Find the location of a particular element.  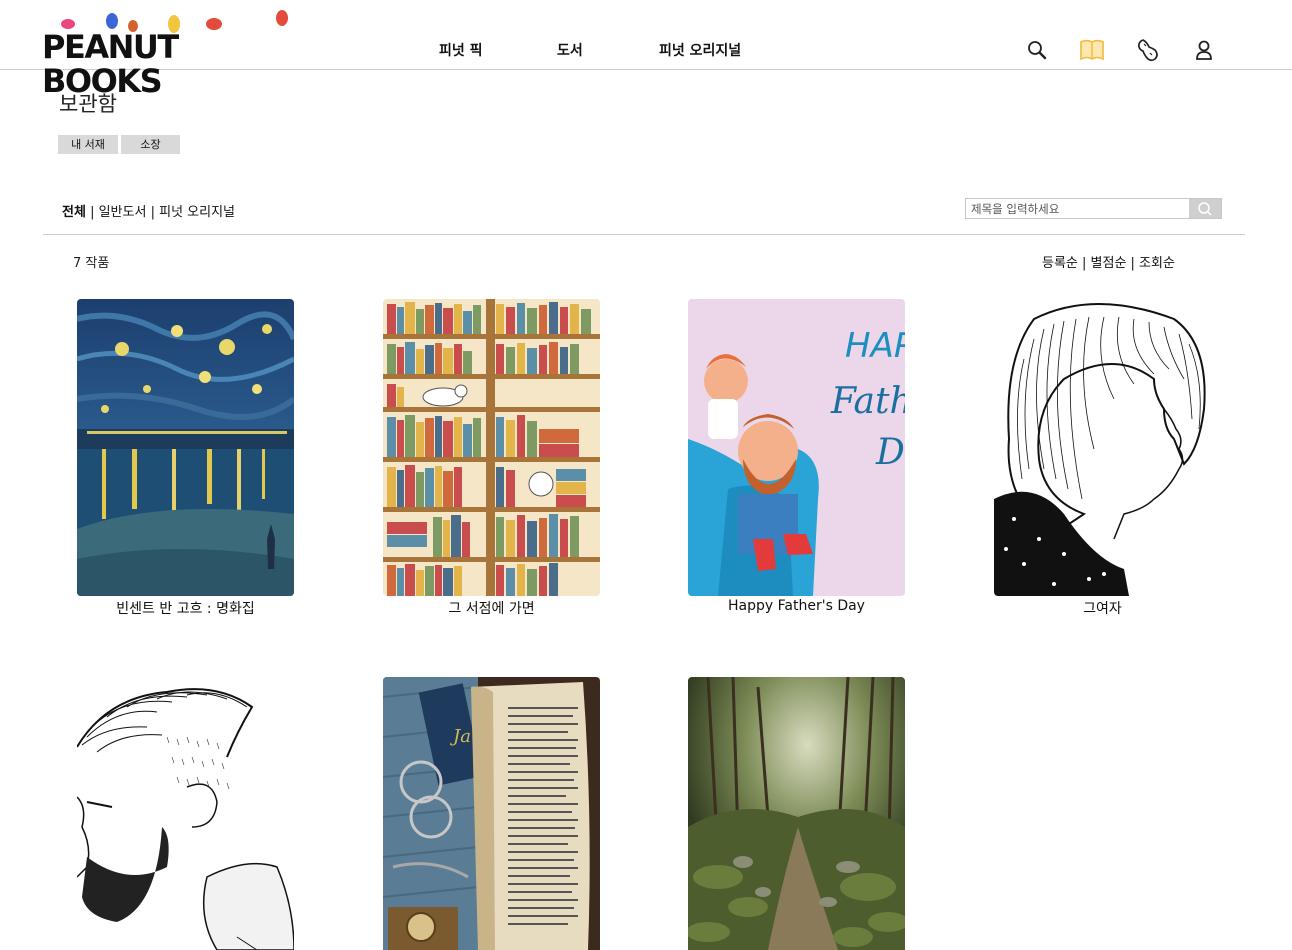

book-card: 그여자 is located at coordinates (1102, 458).